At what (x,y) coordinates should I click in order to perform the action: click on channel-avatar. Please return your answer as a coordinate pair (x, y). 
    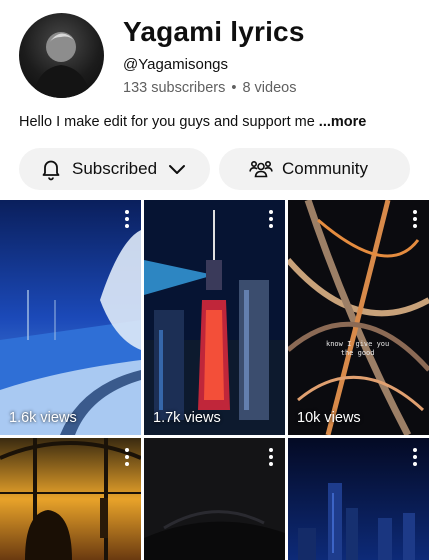
    Looking at the image, I should click on (61, 55).